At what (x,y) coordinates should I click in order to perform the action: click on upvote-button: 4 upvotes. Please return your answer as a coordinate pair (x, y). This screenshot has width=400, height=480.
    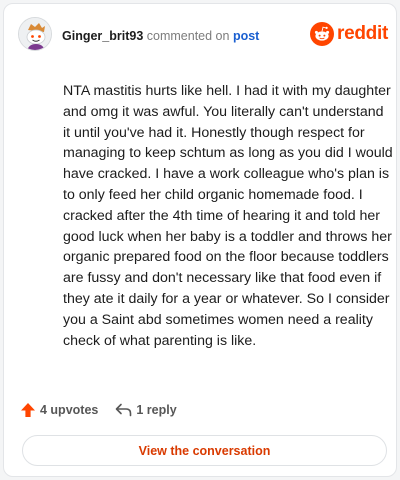
    Looking at the image, I should click on (59, 410).